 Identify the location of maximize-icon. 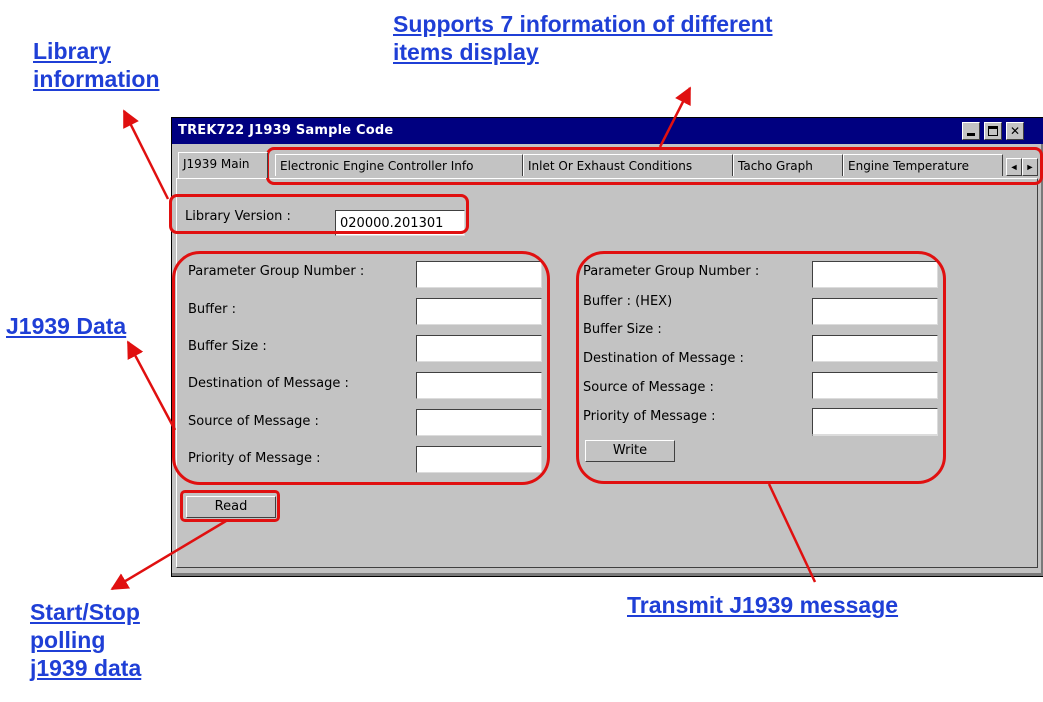
(993, 131).